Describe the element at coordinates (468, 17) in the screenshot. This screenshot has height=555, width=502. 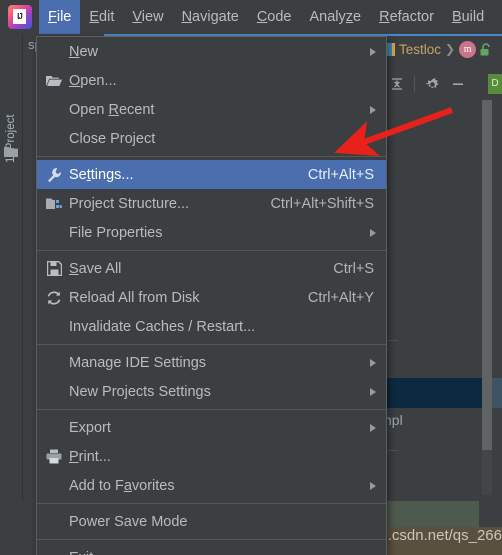
I see `menubar-item-build: Build` at that location.